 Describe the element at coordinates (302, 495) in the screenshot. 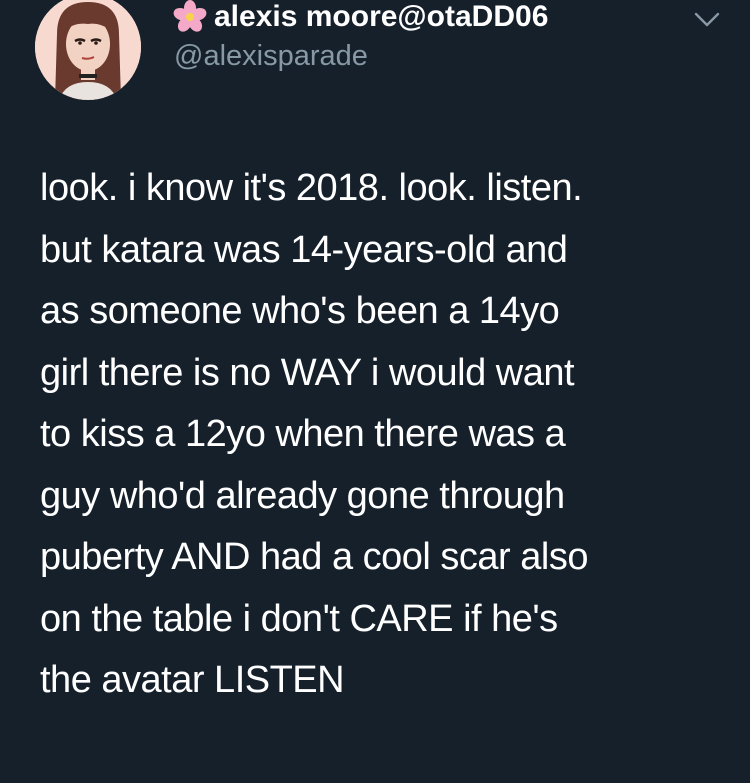

I see `tweet-text-line: guy who'd already gone through` at that location.